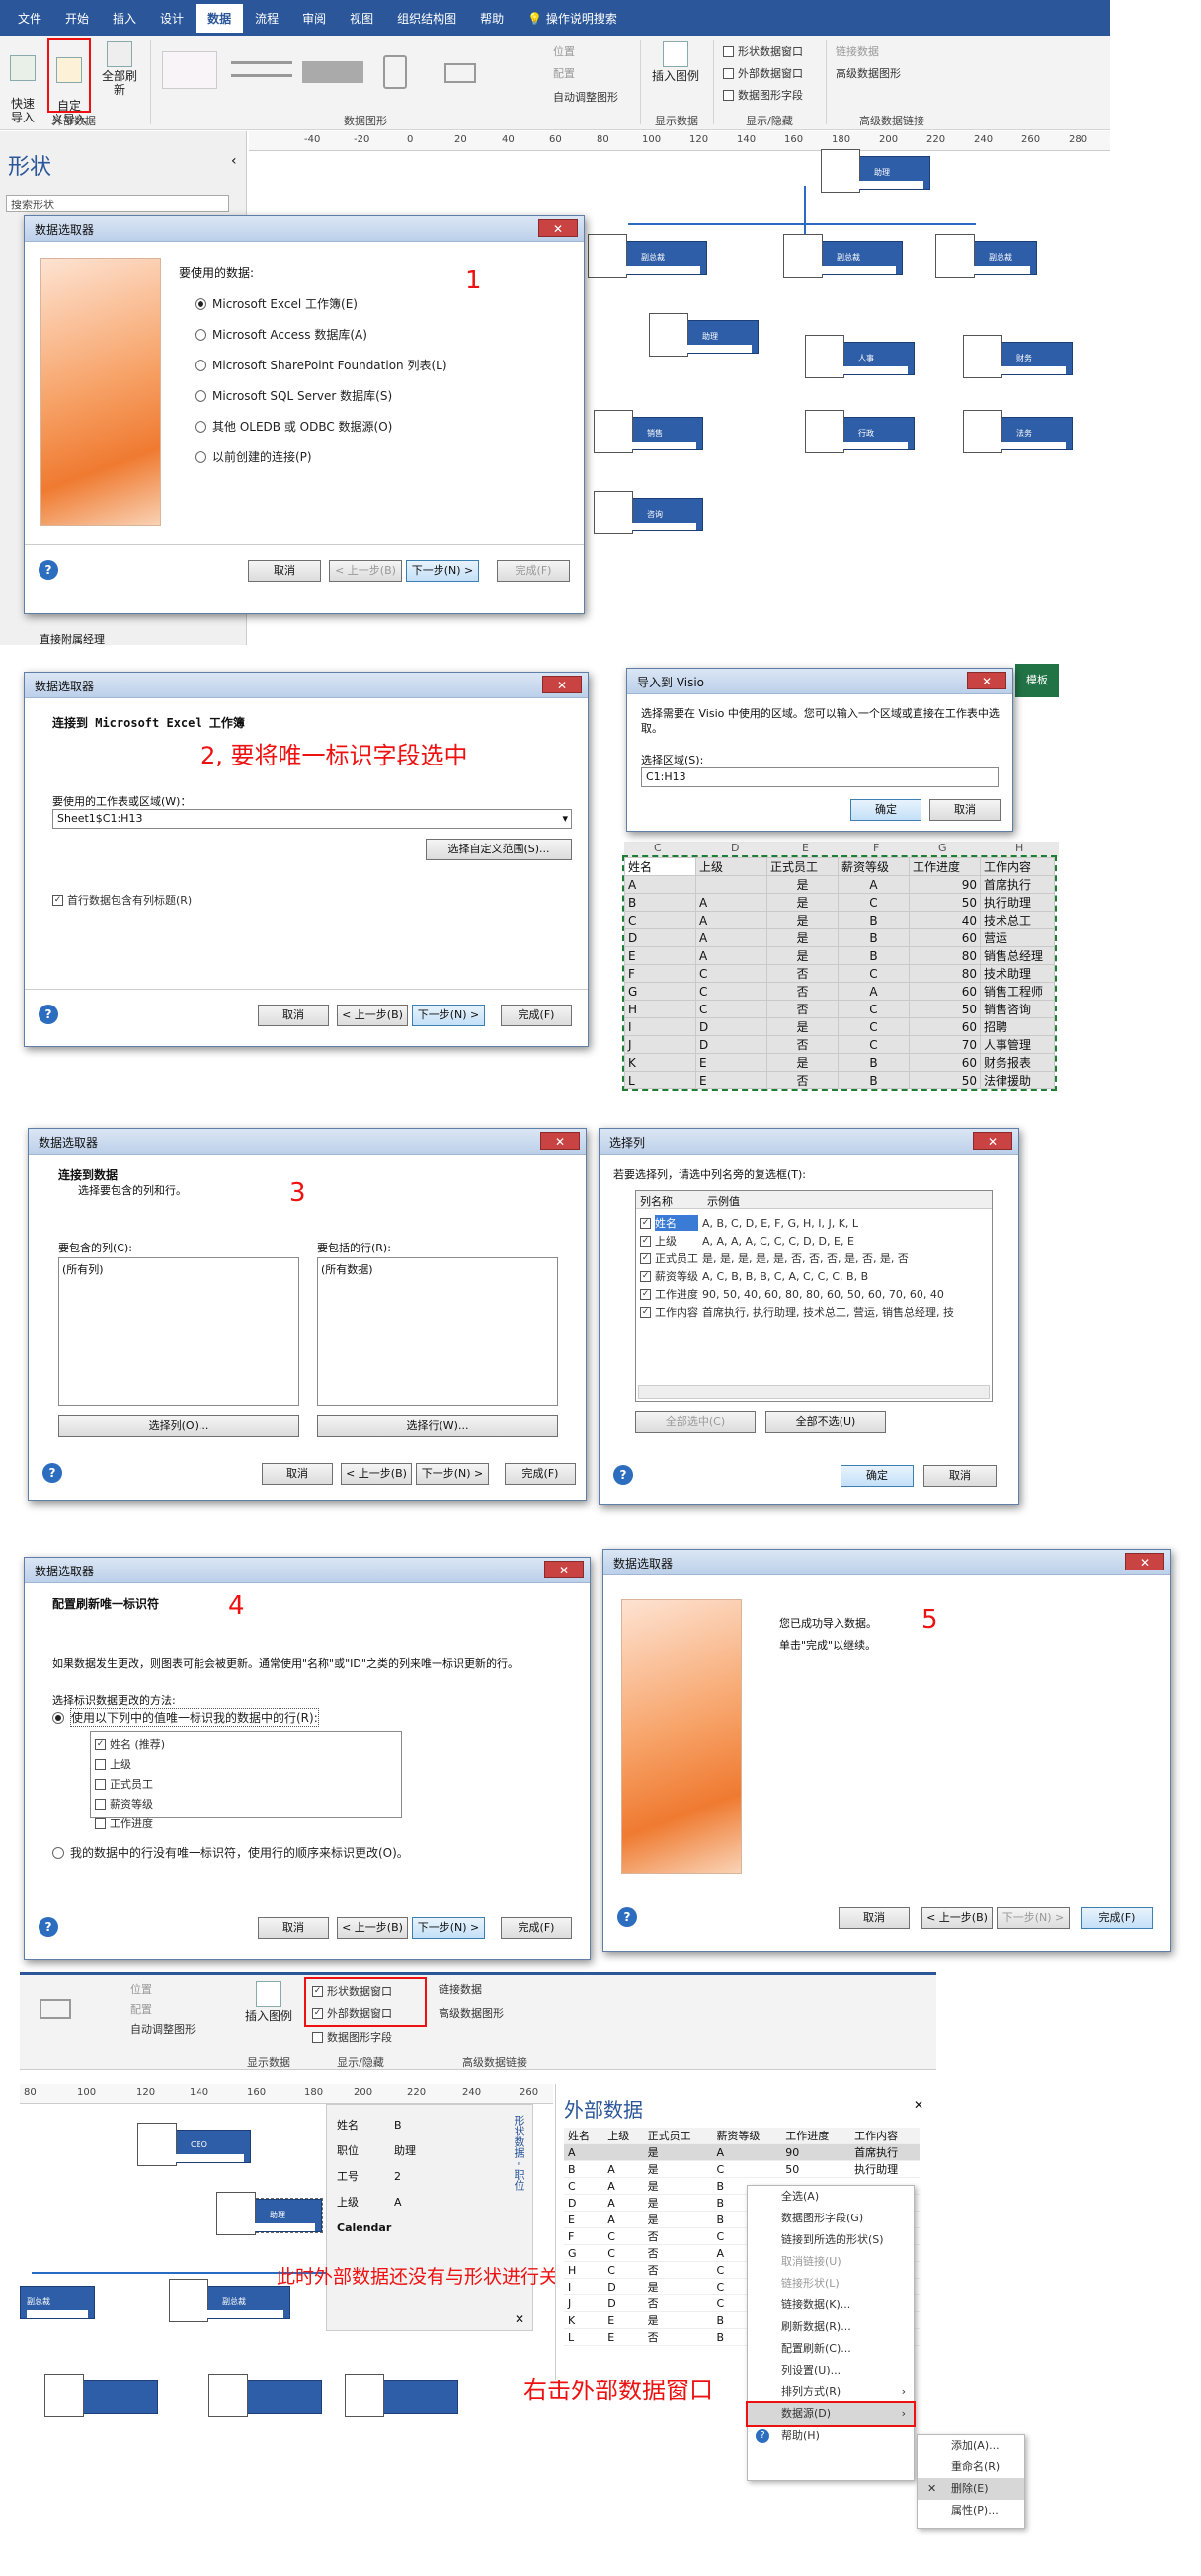 This screenshot has width=1201, height=2576. Describe the element at coordinates (648, 431) in the screenshot. I see `org-box-sales: 销售` at that location.